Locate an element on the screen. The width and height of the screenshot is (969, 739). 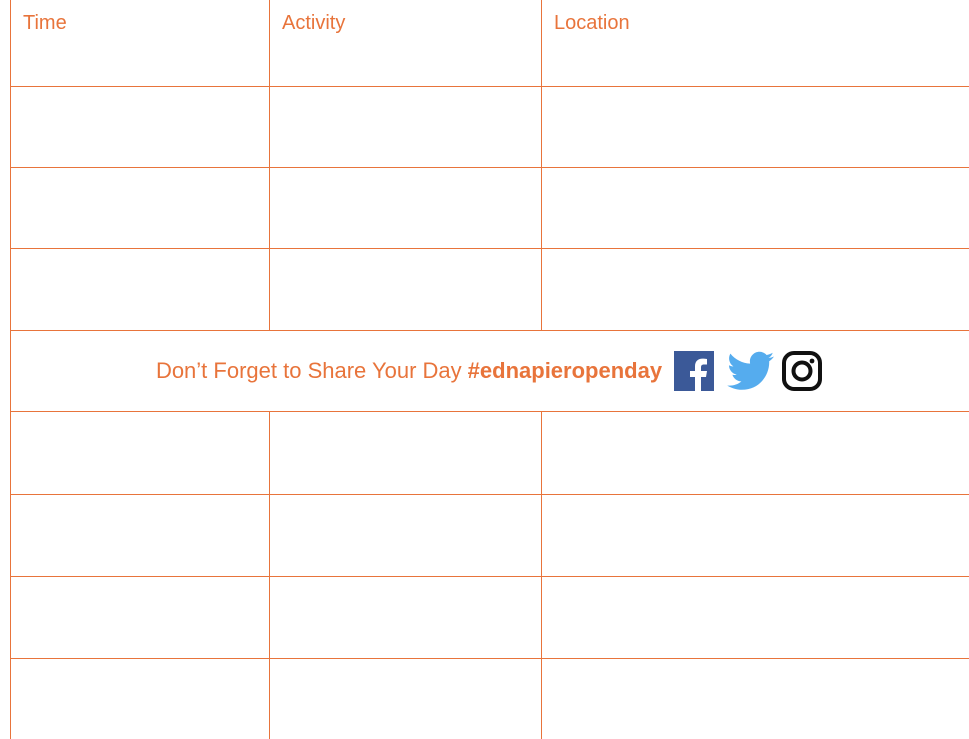
table-header-row: Time Activity Location is located at coordinates (489, 43).